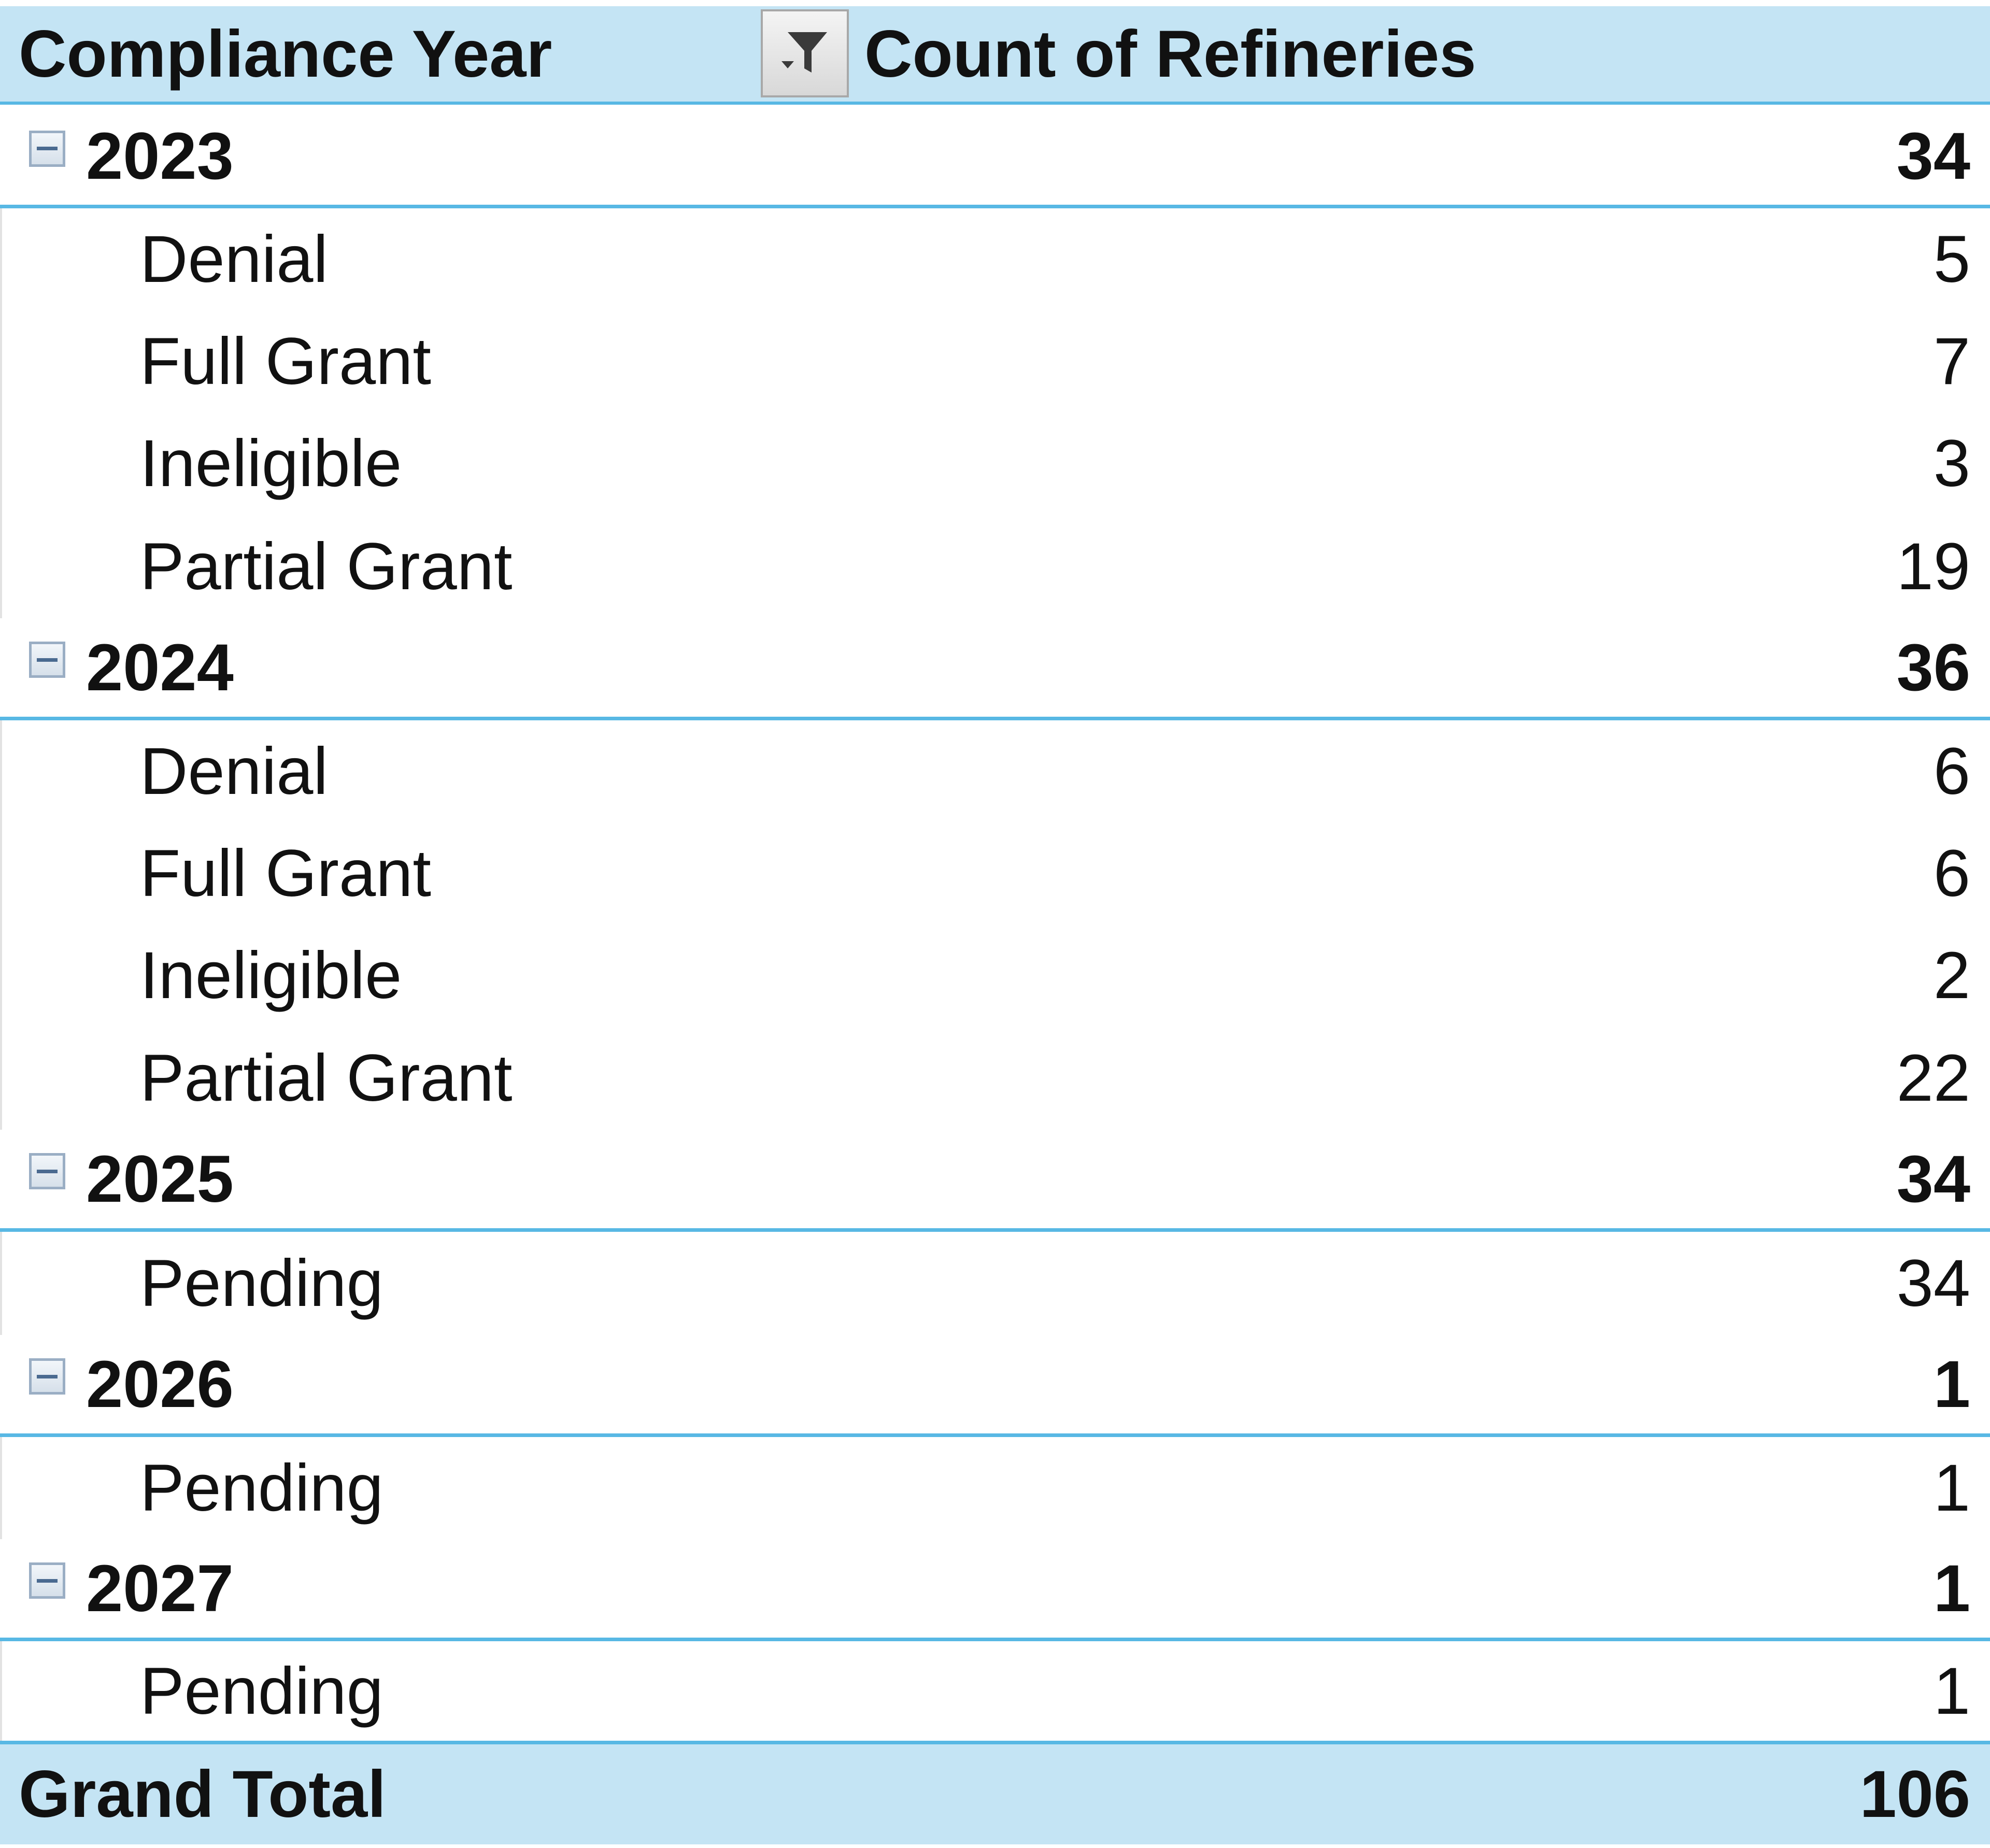 The image size is (1990, 1848). What do you see at coordinates (995, 1078) in the screenshot?
I see `detail-row: Partial Grant 22` at bounding box center [995, 1078].